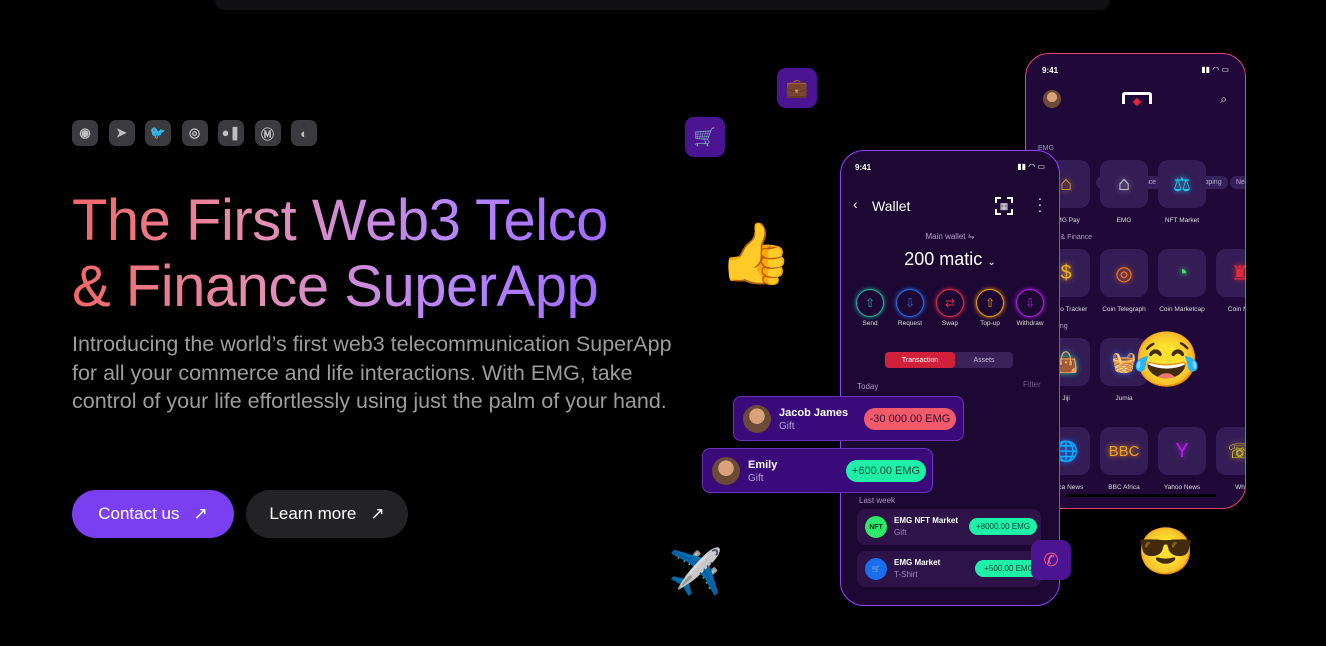 The width and height of the screenshot is (1326, 646). Describe the element at coordinates (1182, 273) in the screenshot. I see `app-tile: ◔` at that location.